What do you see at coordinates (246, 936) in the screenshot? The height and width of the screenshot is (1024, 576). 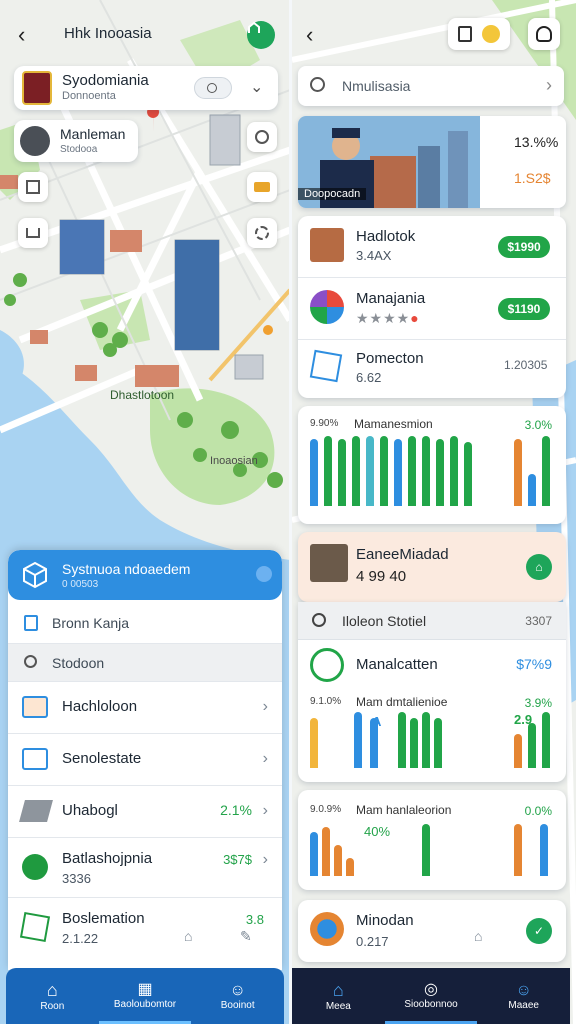 I see `pen-icon: ✎` at bounding box center [246, 936].